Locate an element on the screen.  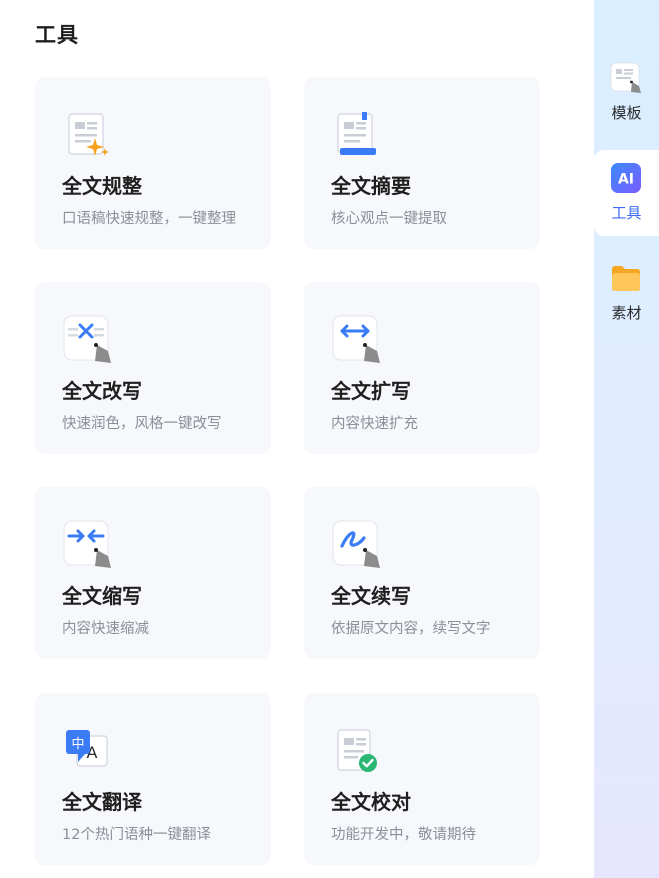
tool-card-translate: A 中 全文翻译 12个热门语种一键翻译 is located at coordinates (153, 779).